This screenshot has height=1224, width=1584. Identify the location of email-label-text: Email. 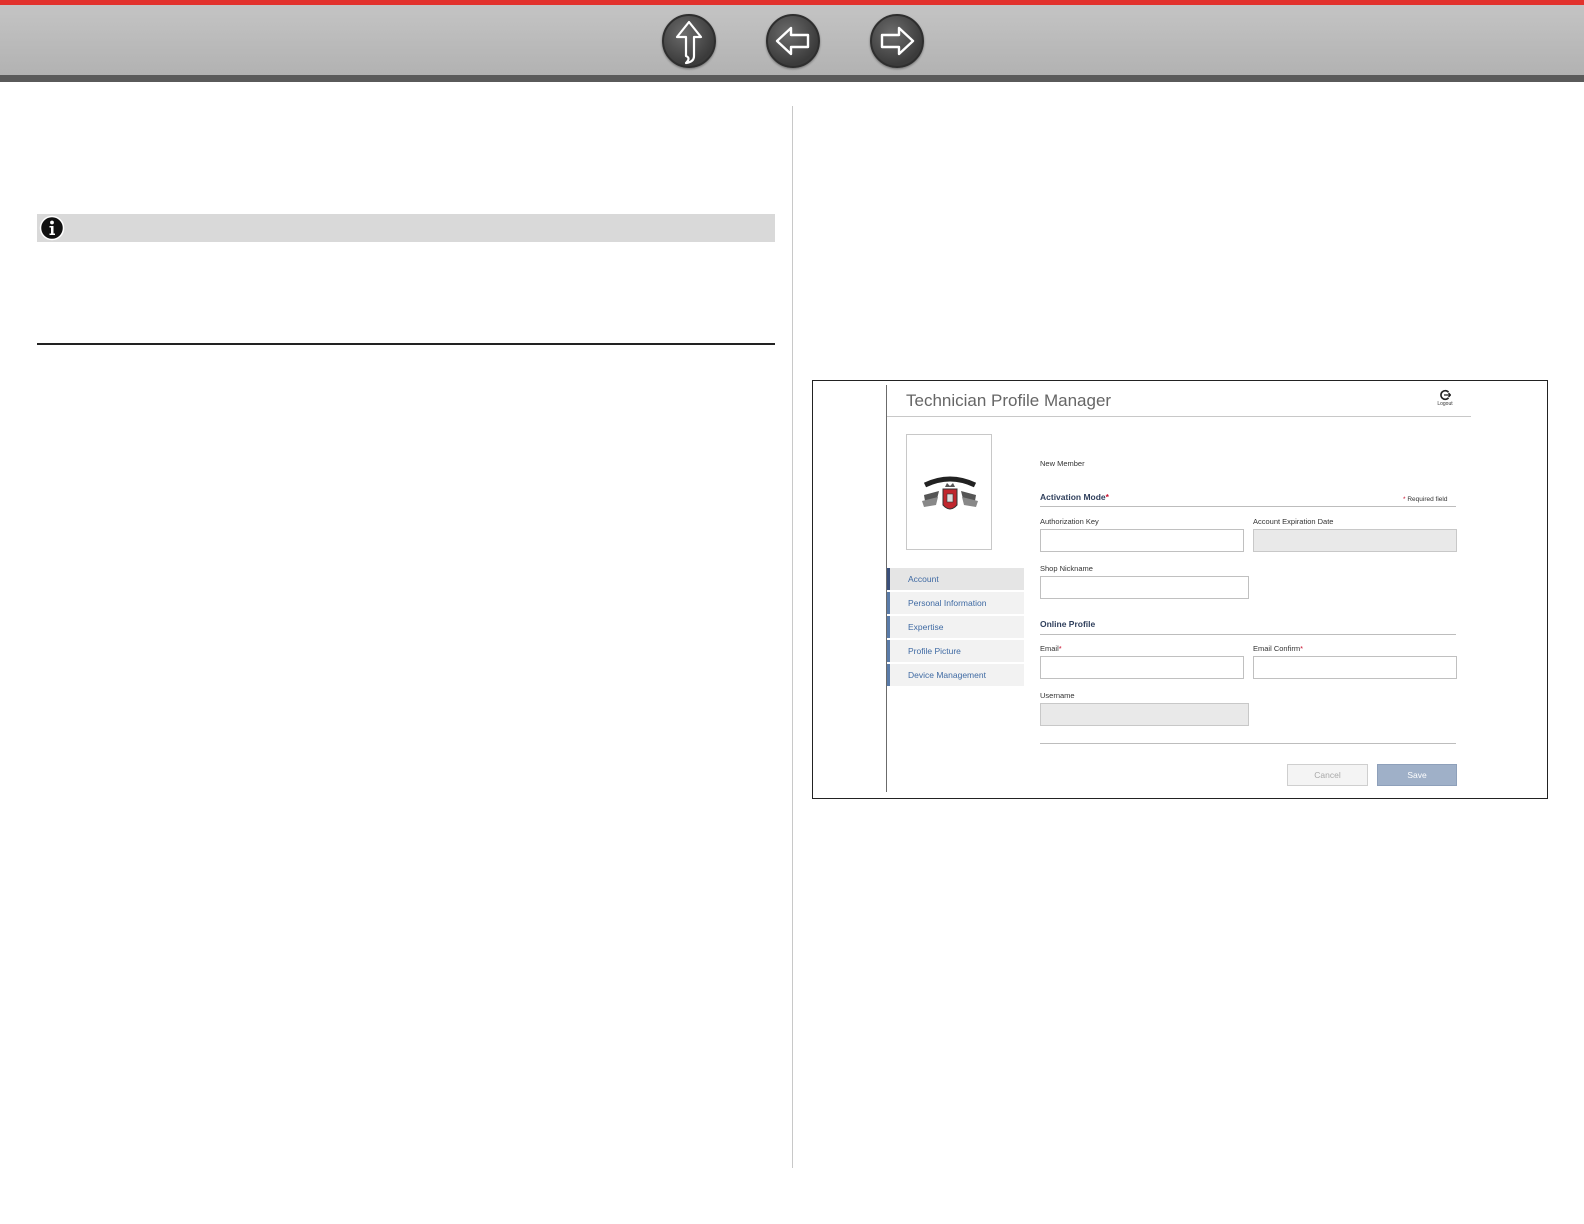
(1049, 648).